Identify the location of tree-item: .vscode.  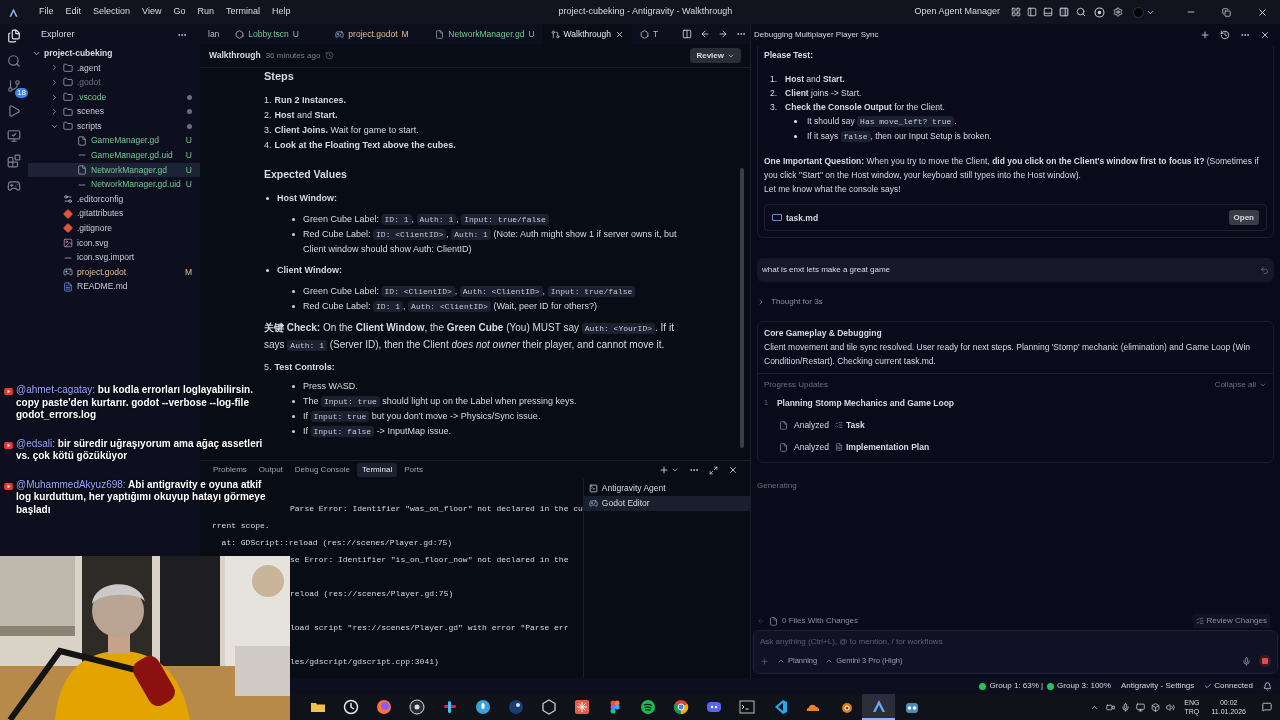
(114, 97).